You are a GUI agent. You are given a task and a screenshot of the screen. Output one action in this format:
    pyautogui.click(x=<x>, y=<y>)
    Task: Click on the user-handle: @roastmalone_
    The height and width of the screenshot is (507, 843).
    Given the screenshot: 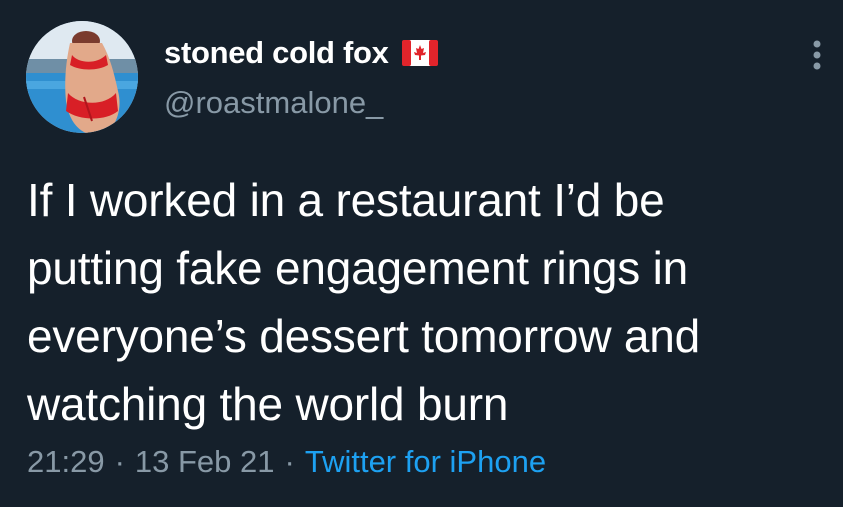 What is the action you would take?
    pyautogui.click(x=273, y=103)
    